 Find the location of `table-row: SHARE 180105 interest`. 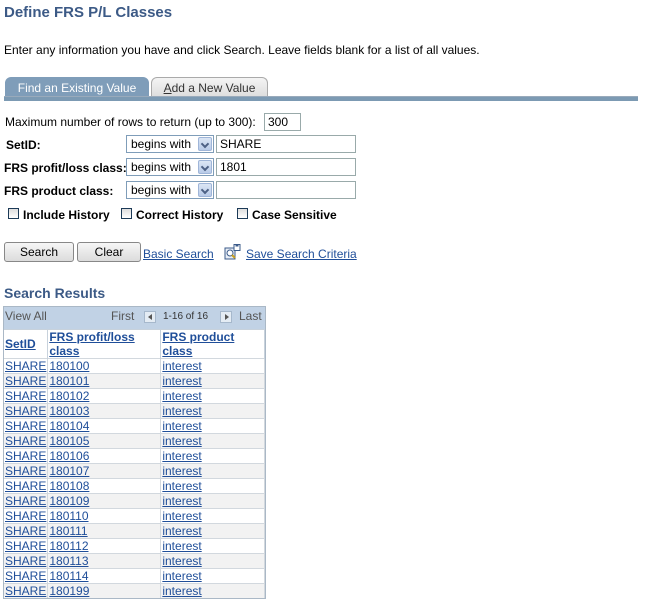

table-row: SHARE 180105 interest is located at coordinates (134, 441).